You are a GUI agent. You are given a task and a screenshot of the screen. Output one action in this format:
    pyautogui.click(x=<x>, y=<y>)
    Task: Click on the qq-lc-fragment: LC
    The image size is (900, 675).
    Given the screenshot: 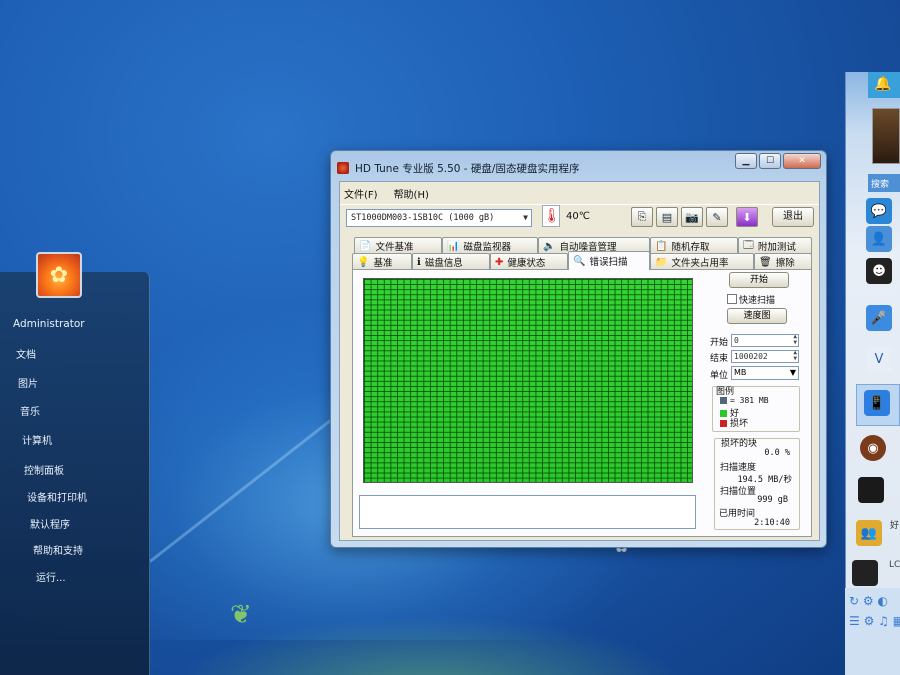 What is the action you would take?
    pyautogui.click(x=894, y=565)
    